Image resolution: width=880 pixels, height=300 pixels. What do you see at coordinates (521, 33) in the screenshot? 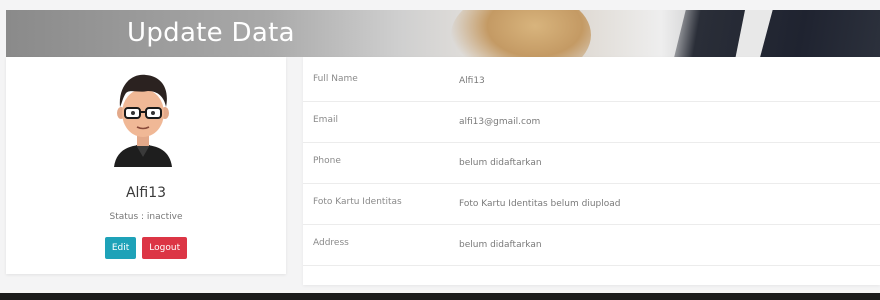
I see `banner-photo-person` at bounding box center [521, 33].